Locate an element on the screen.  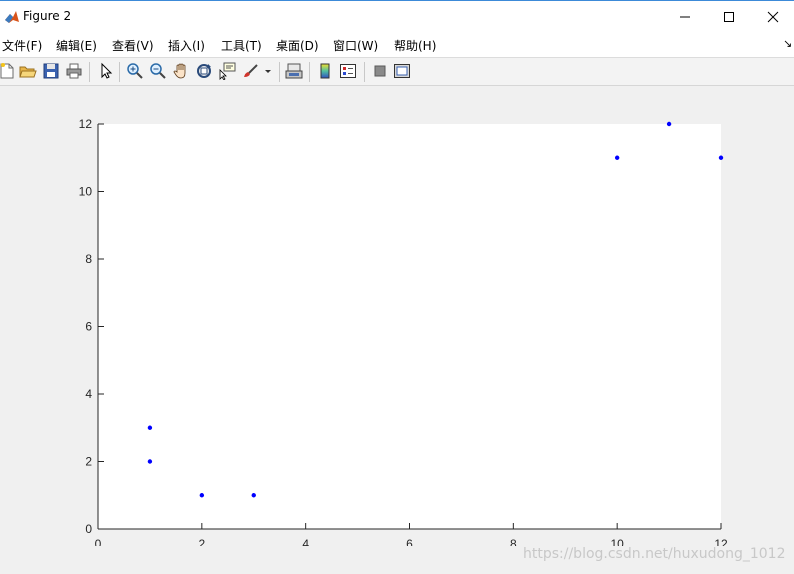
menu-help: 帮助(H) is located at coordinates (415, 45).